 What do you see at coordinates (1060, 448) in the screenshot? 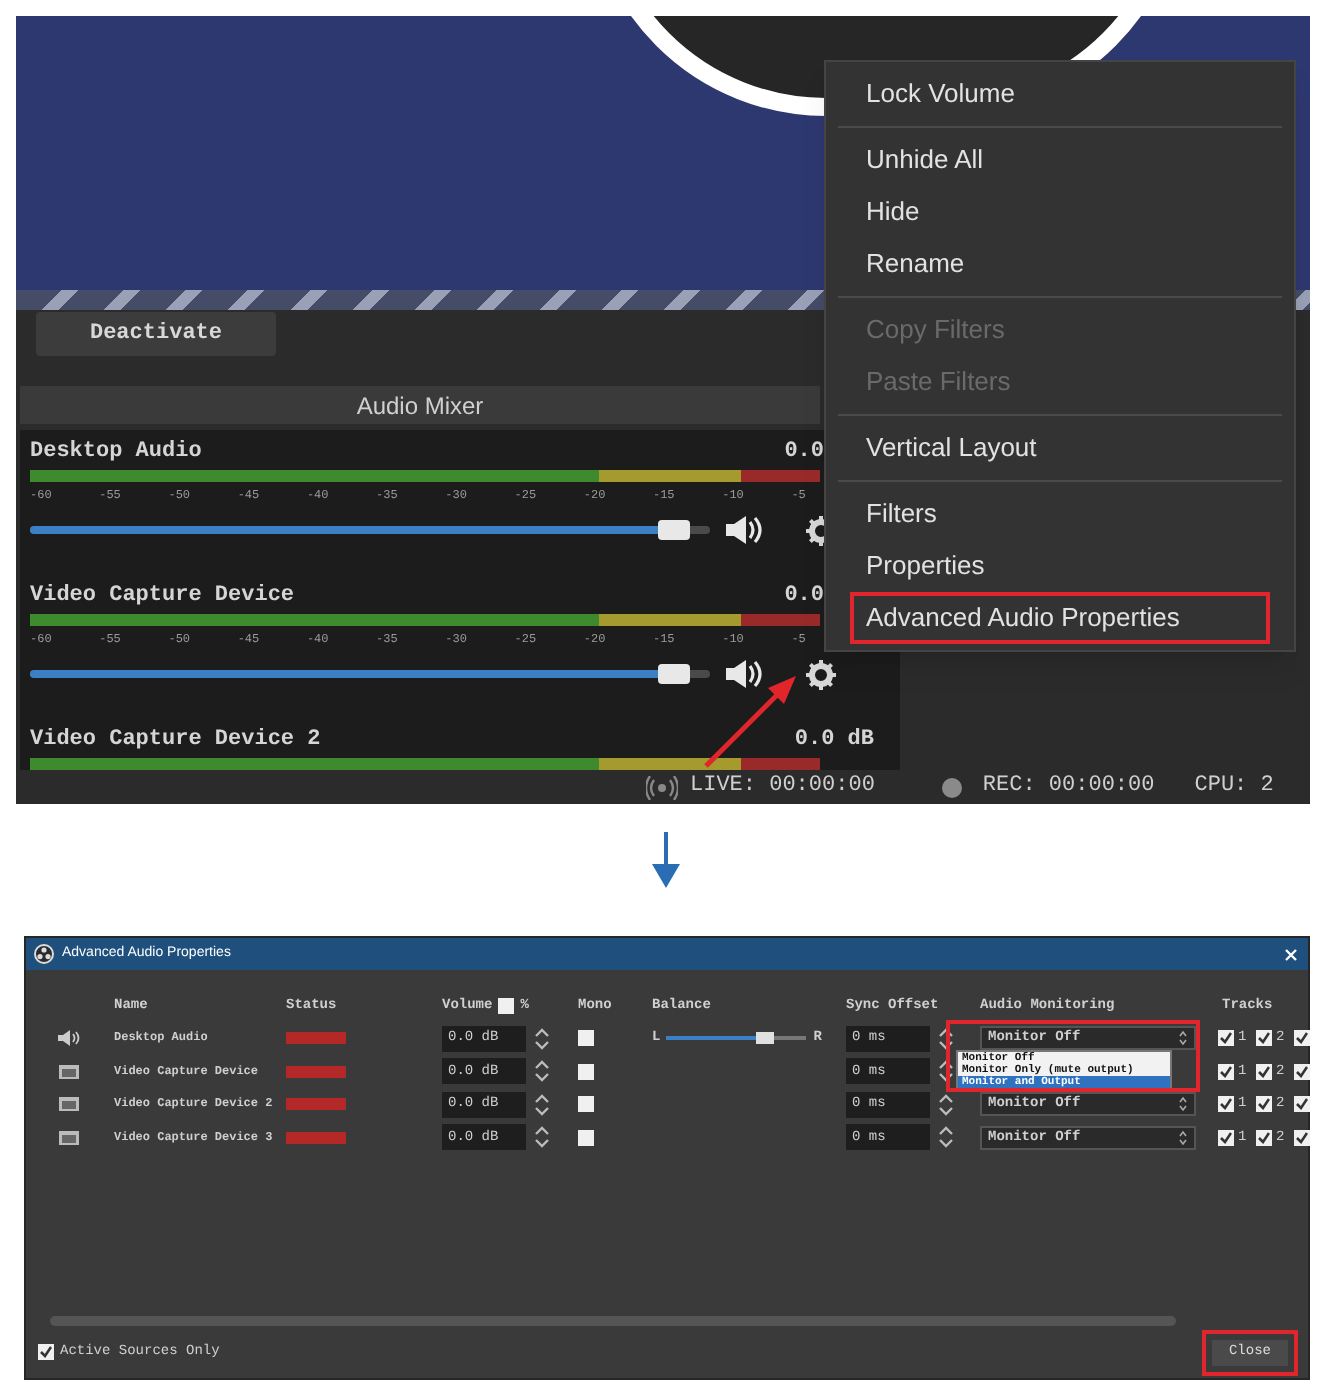
I see `menu-item: Vertical Layout` at bounding box center [1060, 448].